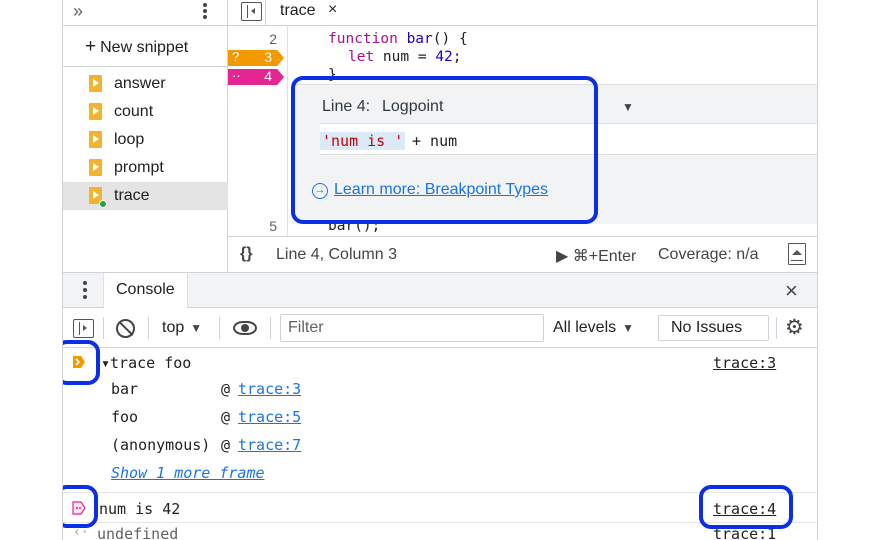  I want to click on coverage-icon, so click(797, 254).